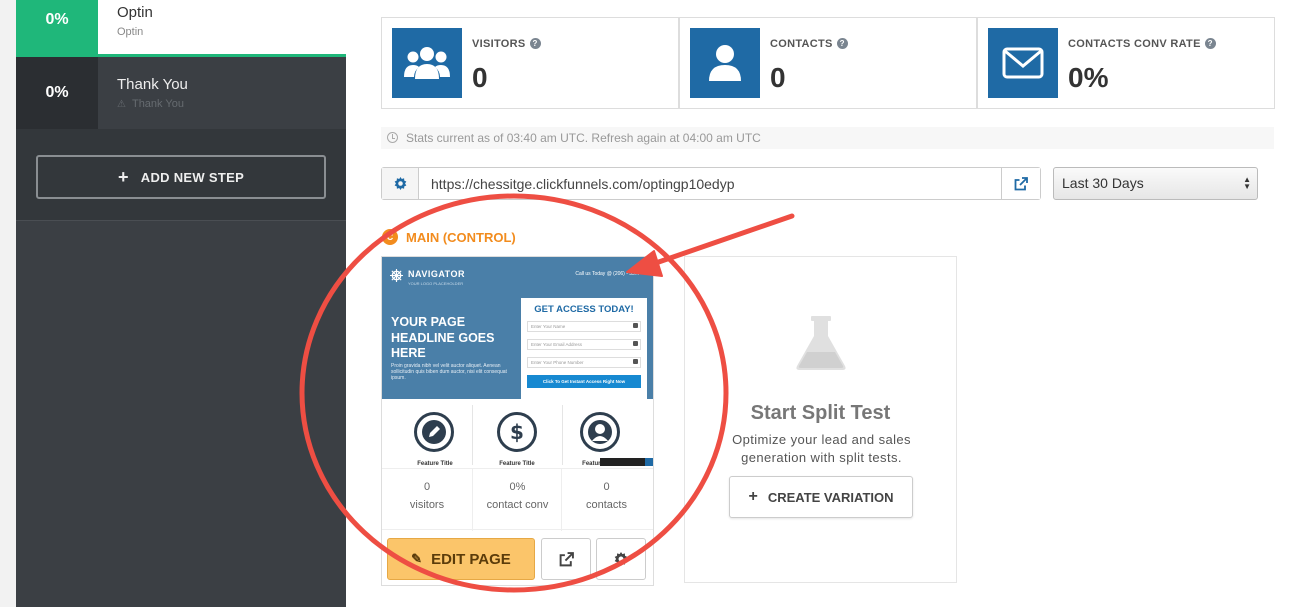 The height and width of the screenshot is (607, 1297). I want to click on thumbnail-field: Enter Your Name, so click(584, 326).